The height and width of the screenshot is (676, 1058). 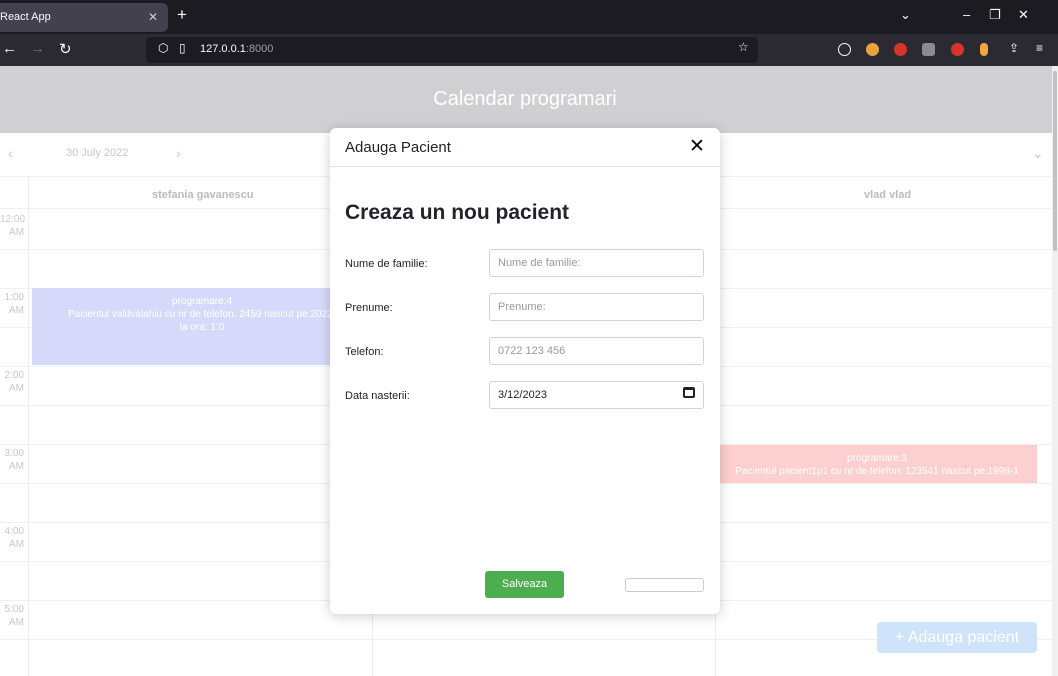 I want to click on column-header: vlad vlad, so click(x=888, y=195).